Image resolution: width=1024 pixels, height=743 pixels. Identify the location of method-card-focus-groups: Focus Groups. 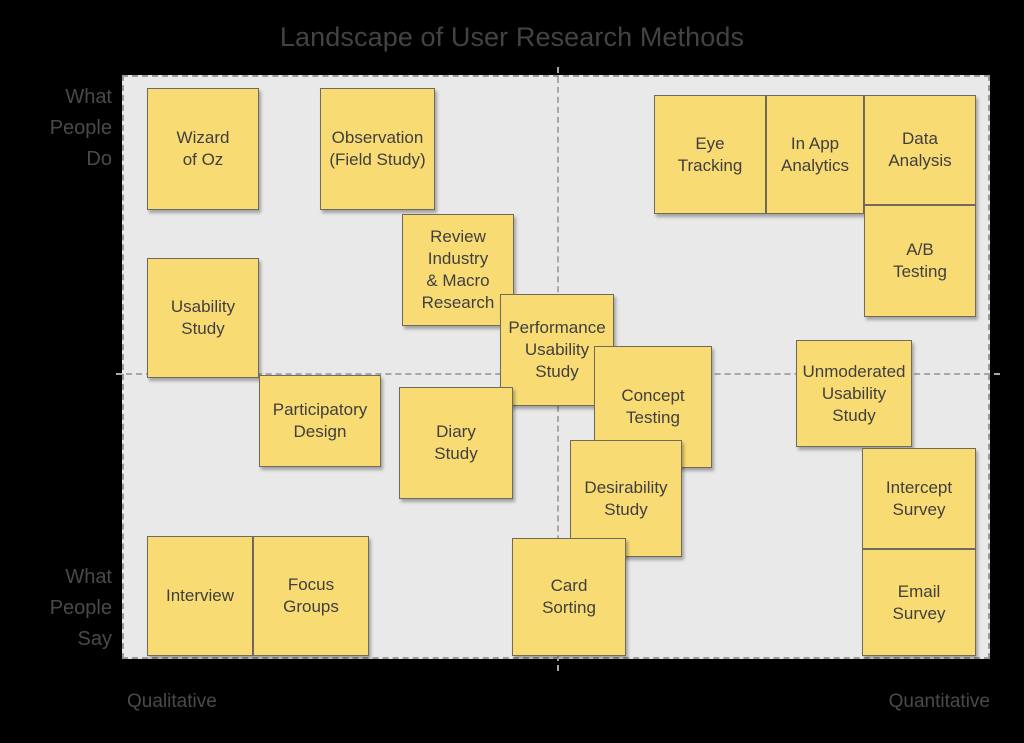
(311, 596).